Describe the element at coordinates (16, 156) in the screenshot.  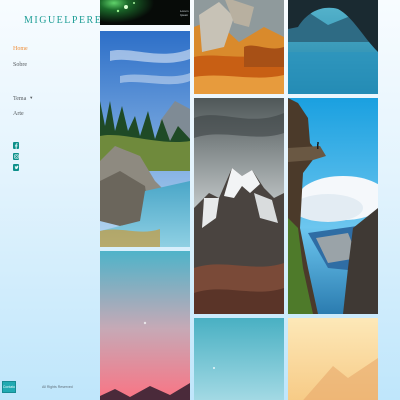
I see `instagram-icon` at that location.